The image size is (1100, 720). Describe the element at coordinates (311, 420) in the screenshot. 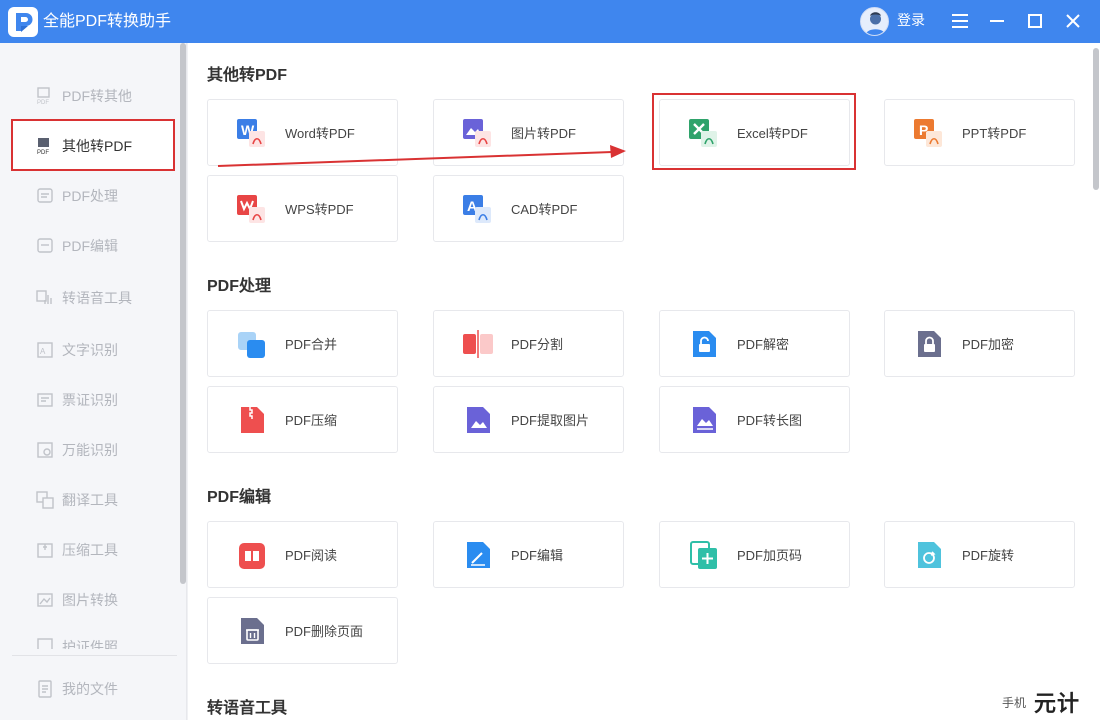

I see `card-label: PDF压缩` at that location.